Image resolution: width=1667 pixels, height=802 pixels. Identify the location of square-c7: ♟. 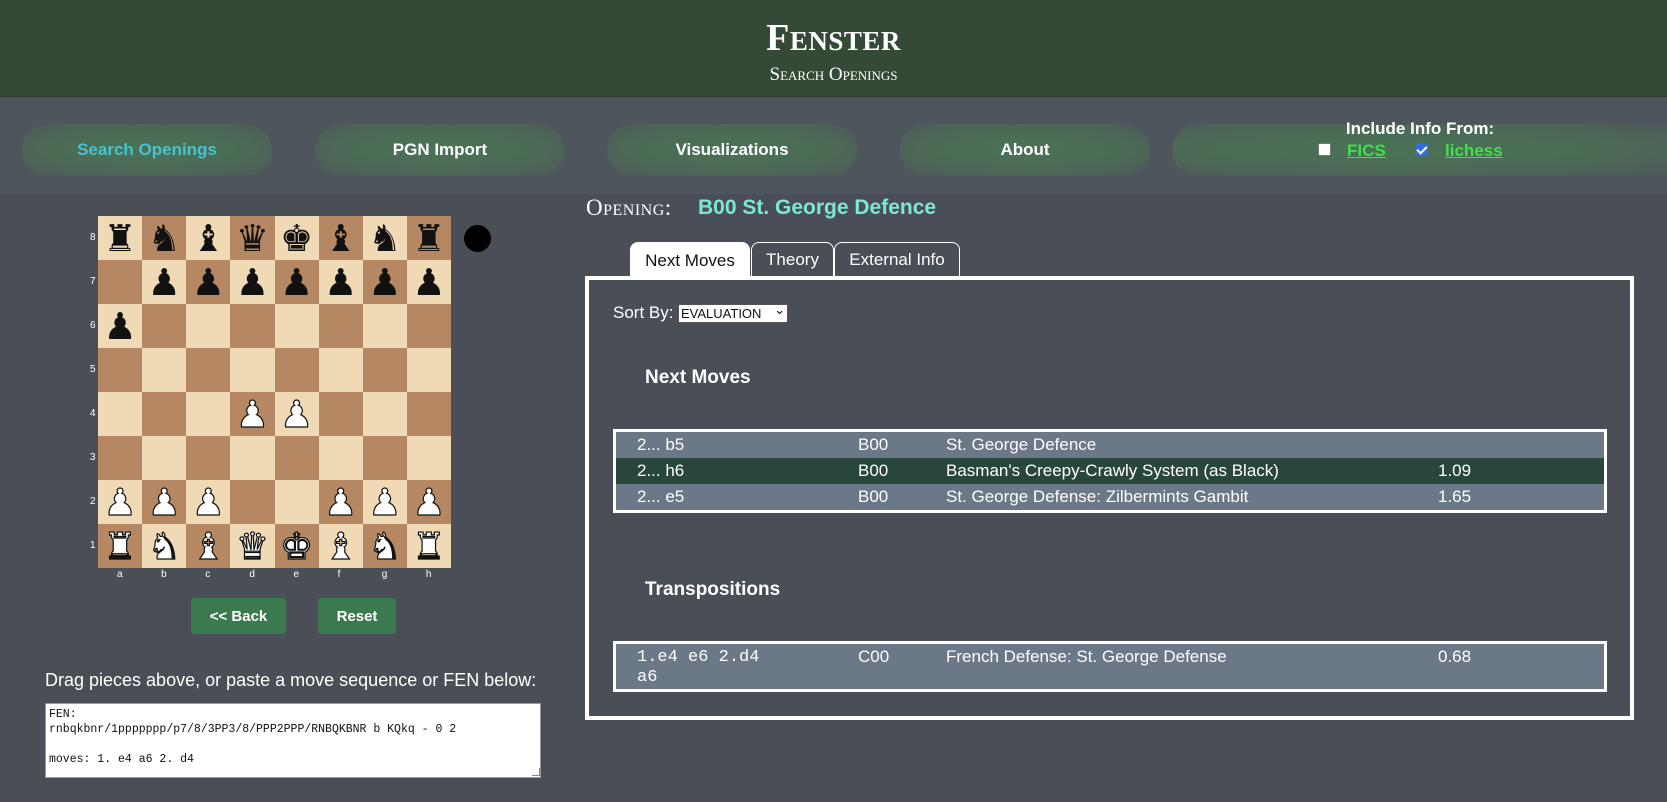
(208, 282).